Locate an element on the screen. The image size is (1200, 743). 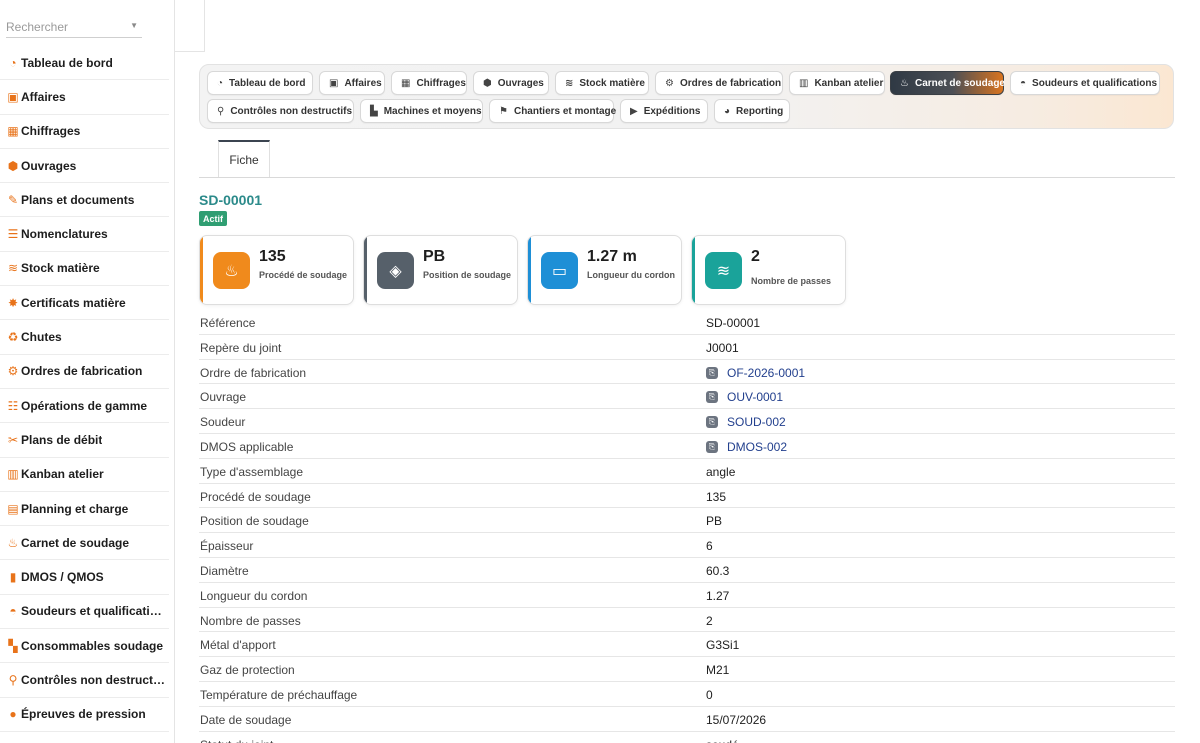
menu-chip-label: Carnet de soudage is located at coordinates (959, 83).